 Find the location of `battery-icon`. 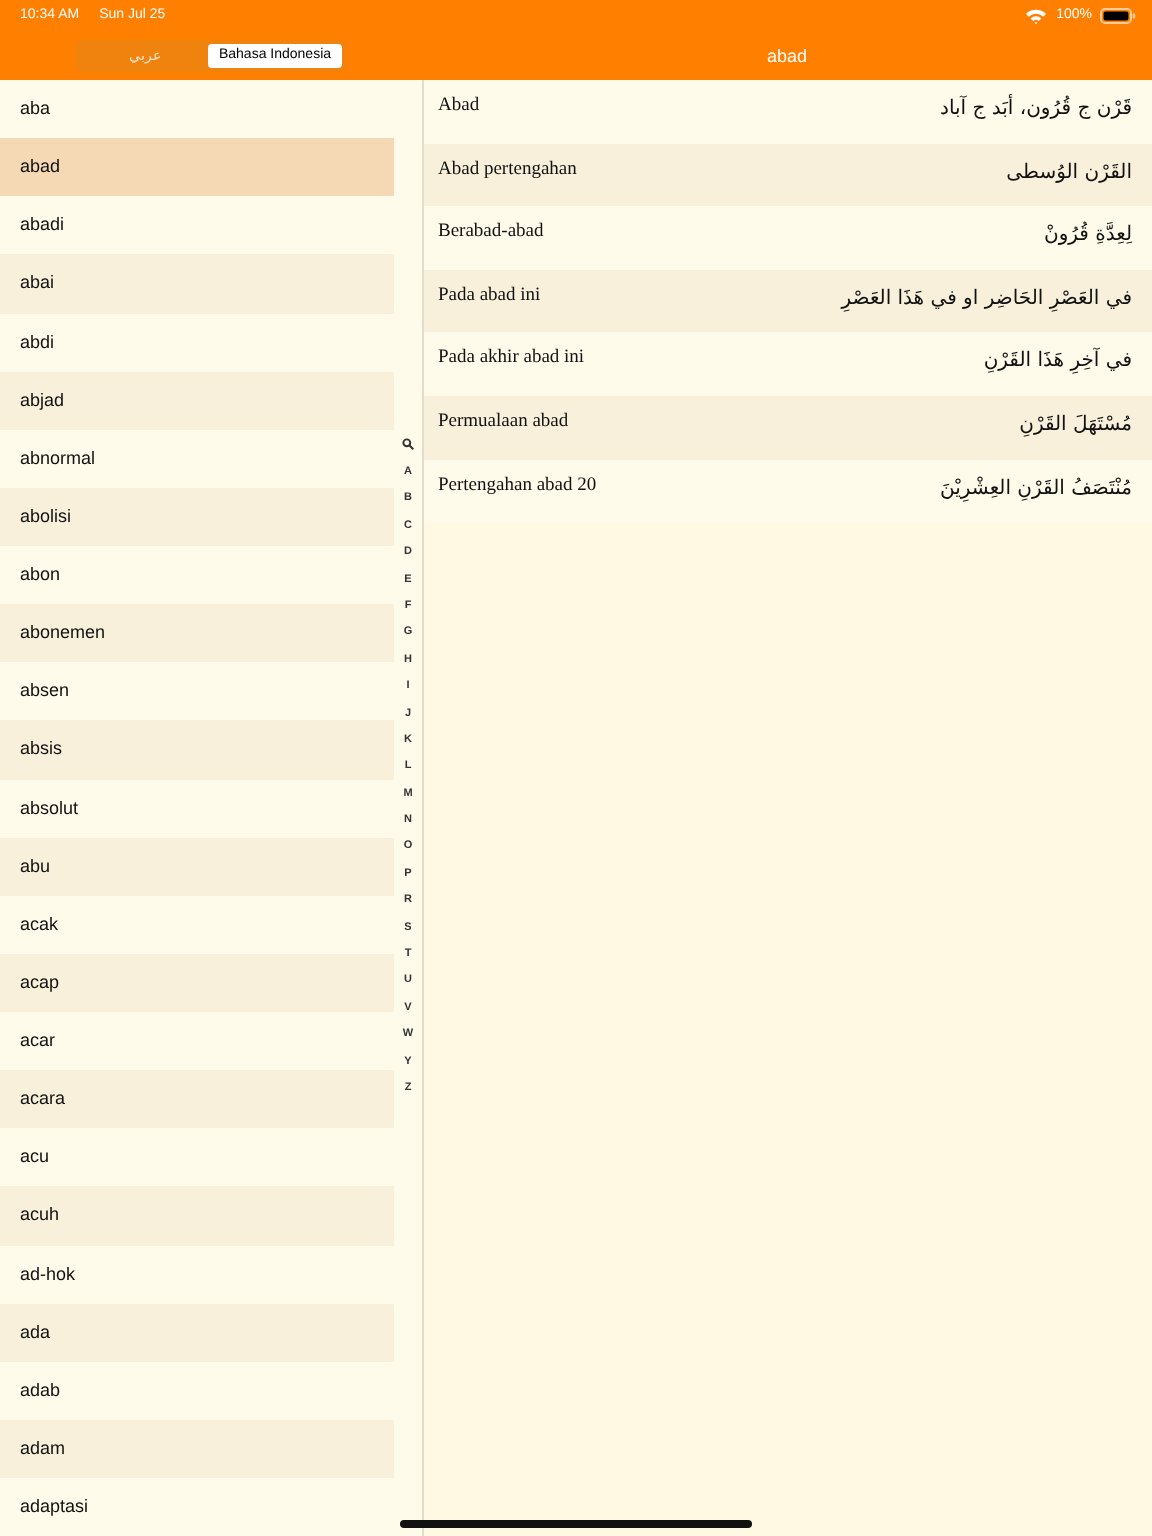

battery-icon is located at coordinates (1118, 15).